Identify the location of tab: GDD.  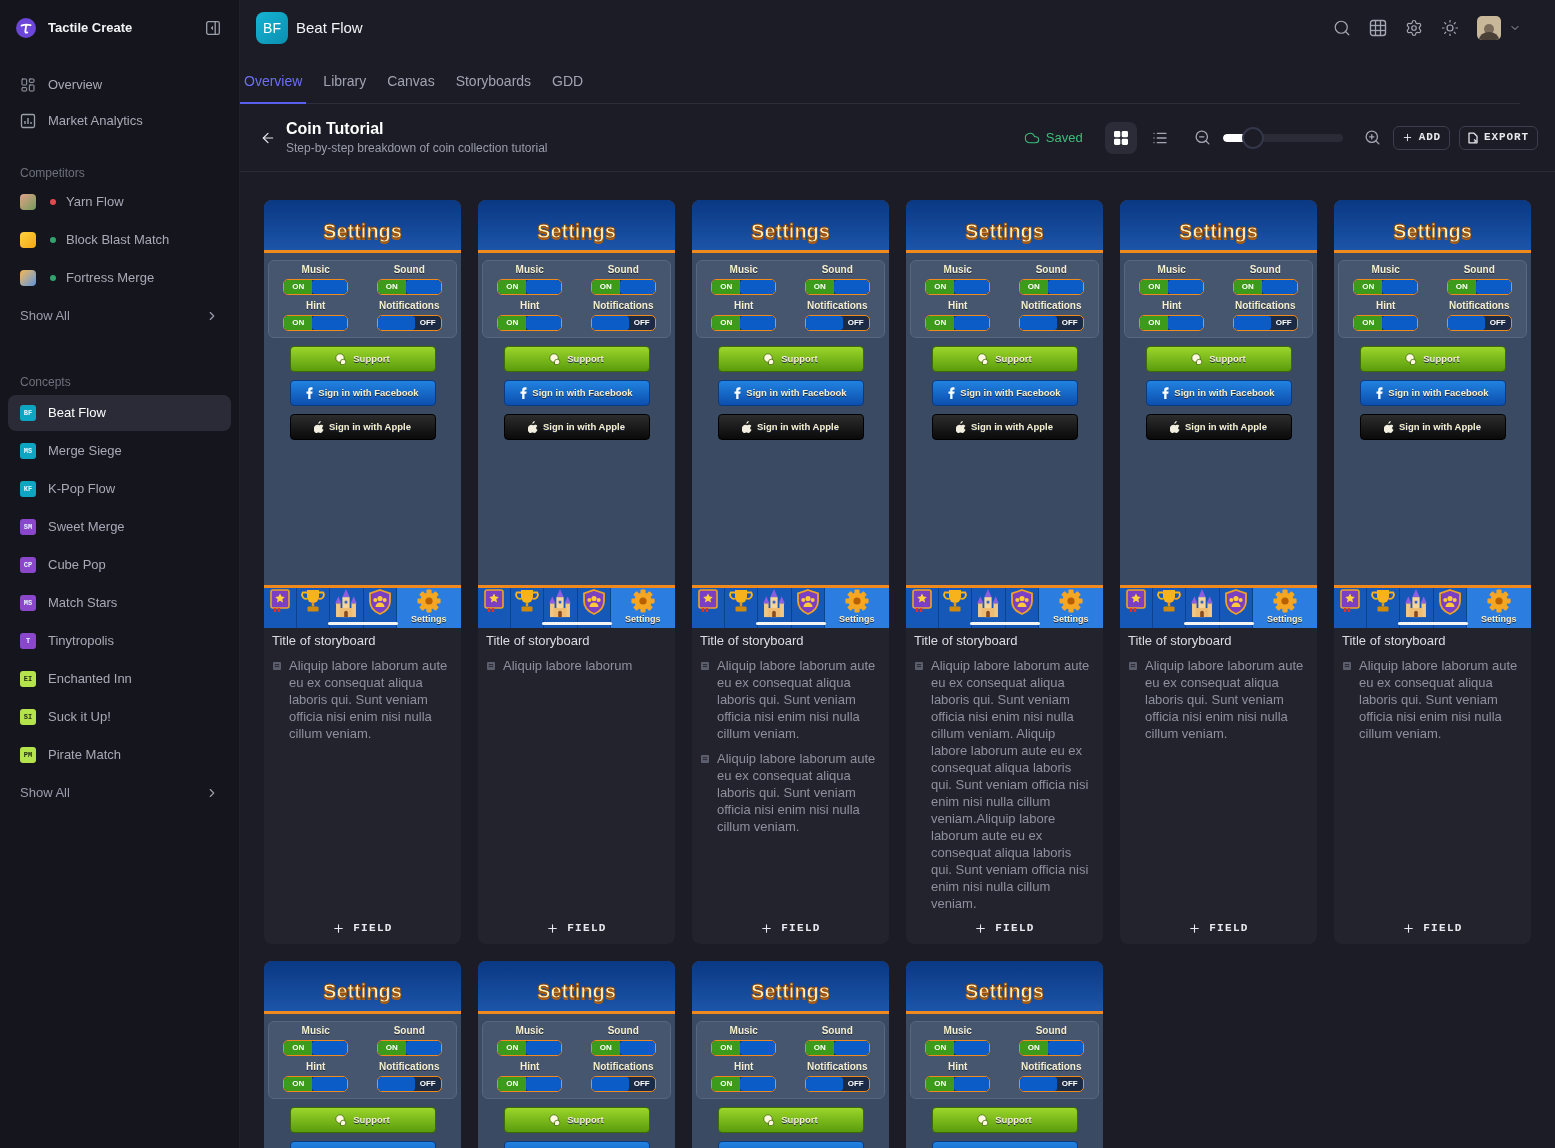
(568, 80).